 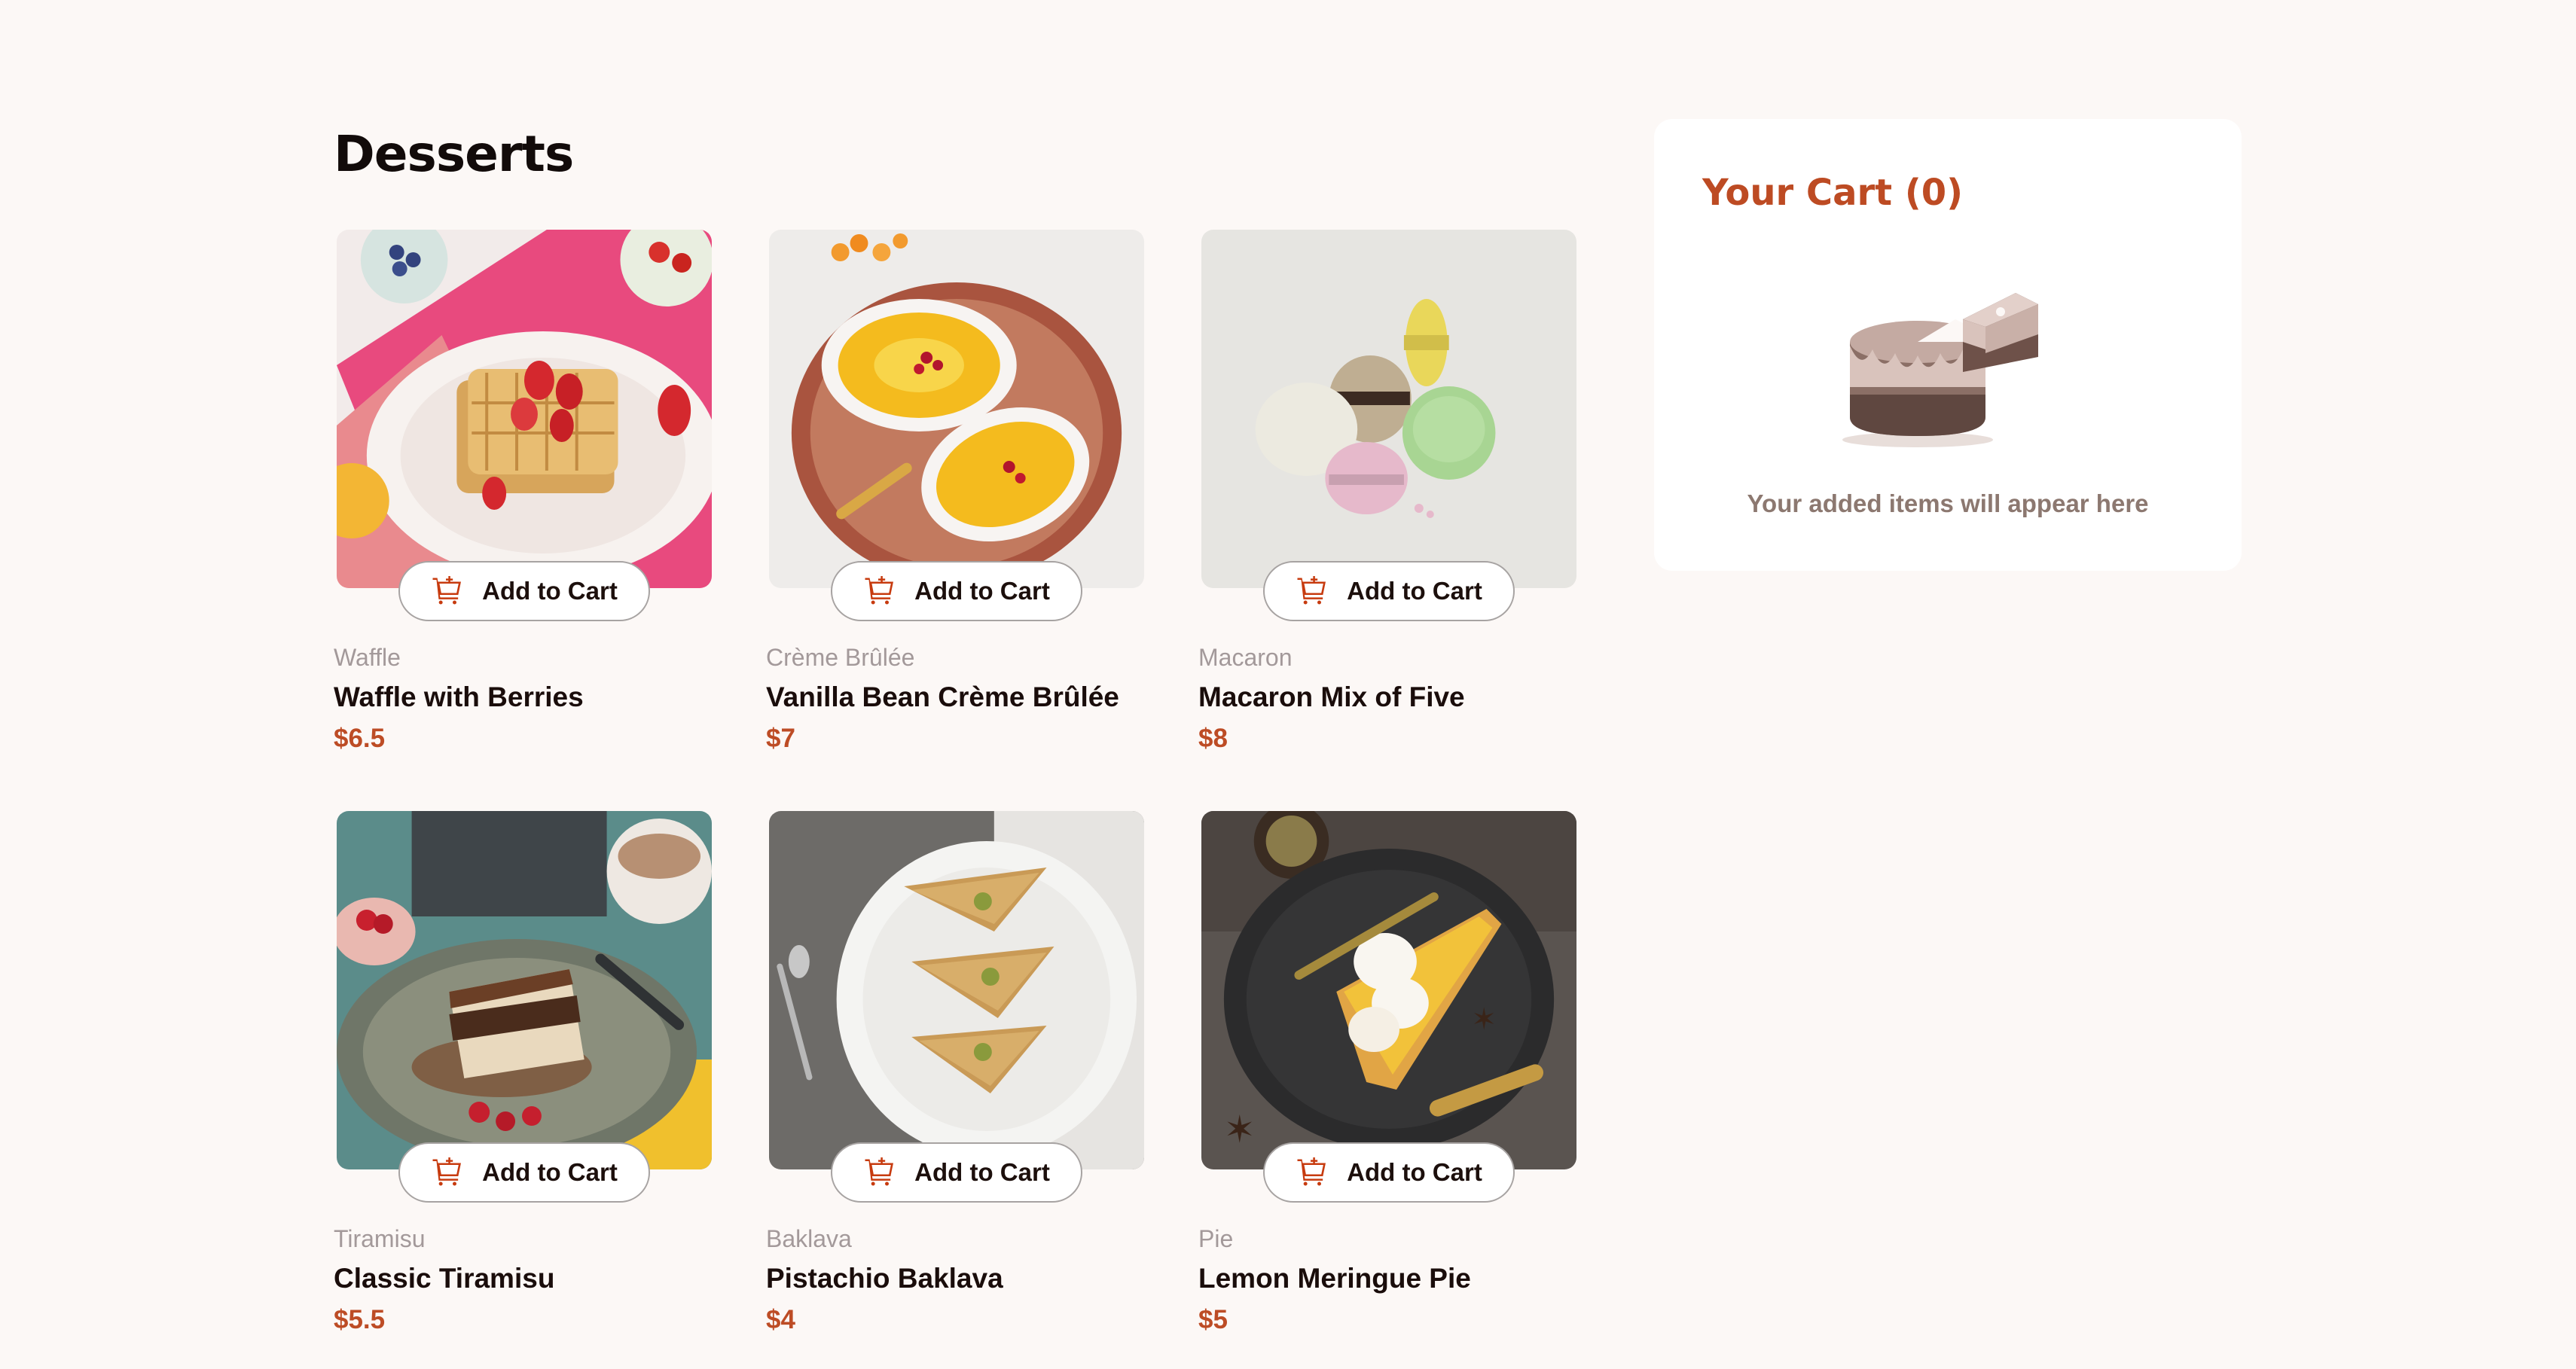 What do you see at coordinates (1213, 1319) in the screenshot?
I see `product-price: $5` at bounding box center [1213, 1319].